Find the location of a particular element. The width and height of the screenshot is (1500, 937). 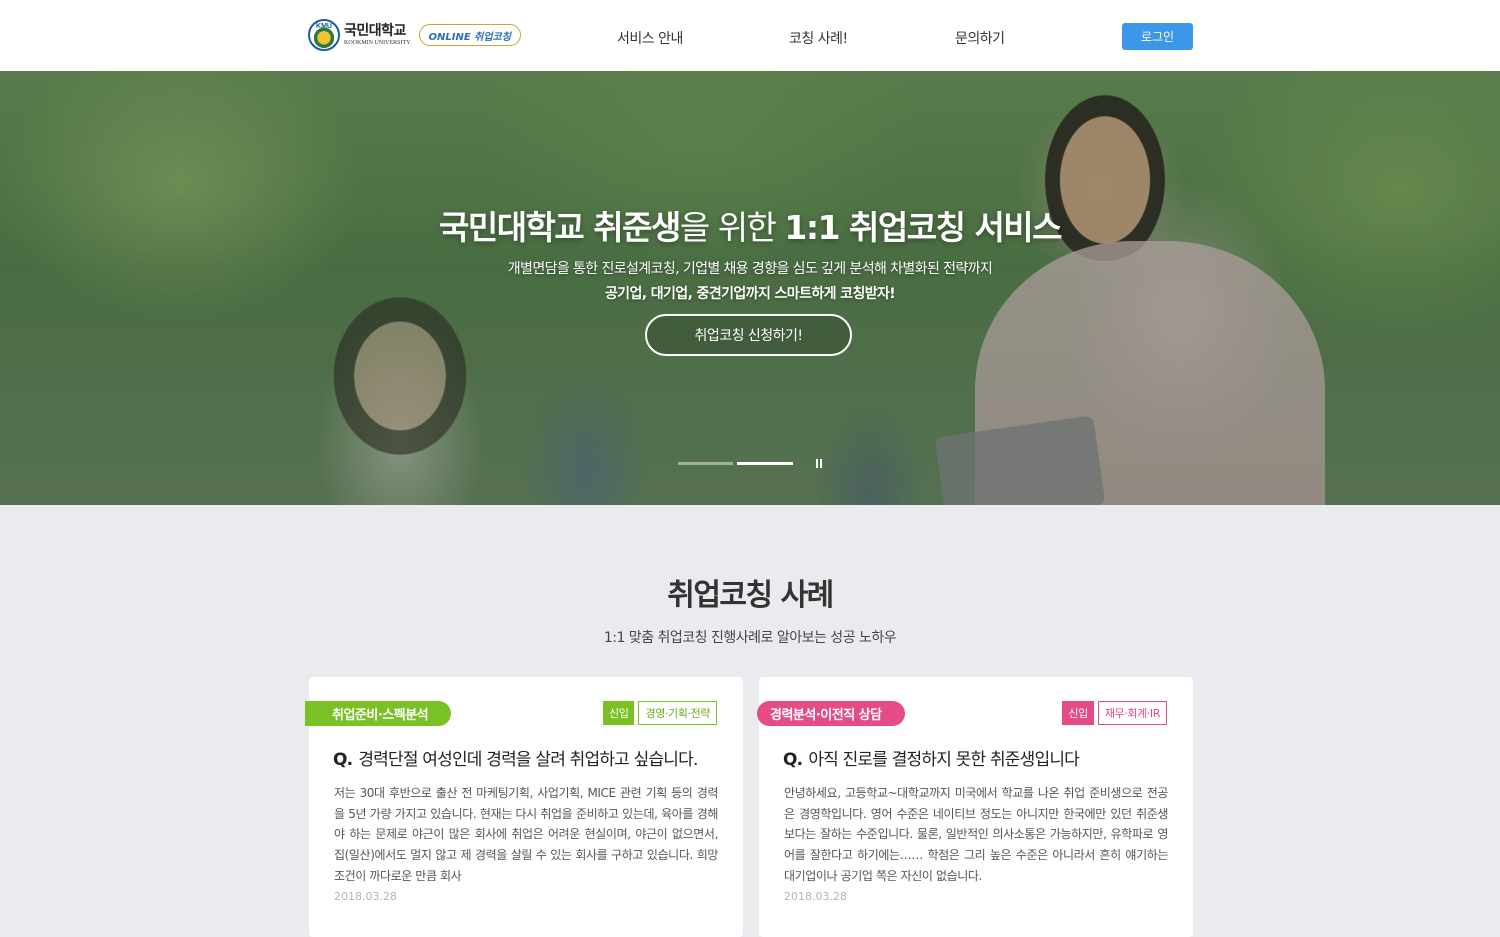

apply-coaching-button: 취업코칭 신청하기! is located at coordinates (748, 335).